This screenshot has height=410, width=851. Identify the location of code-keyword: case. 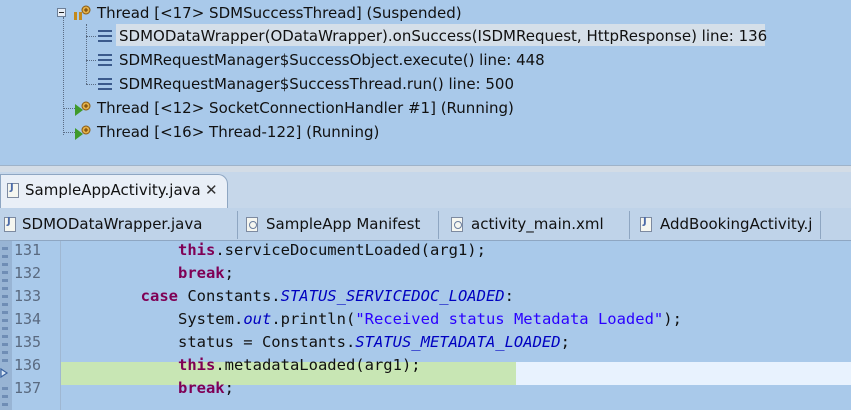
(159, 296).